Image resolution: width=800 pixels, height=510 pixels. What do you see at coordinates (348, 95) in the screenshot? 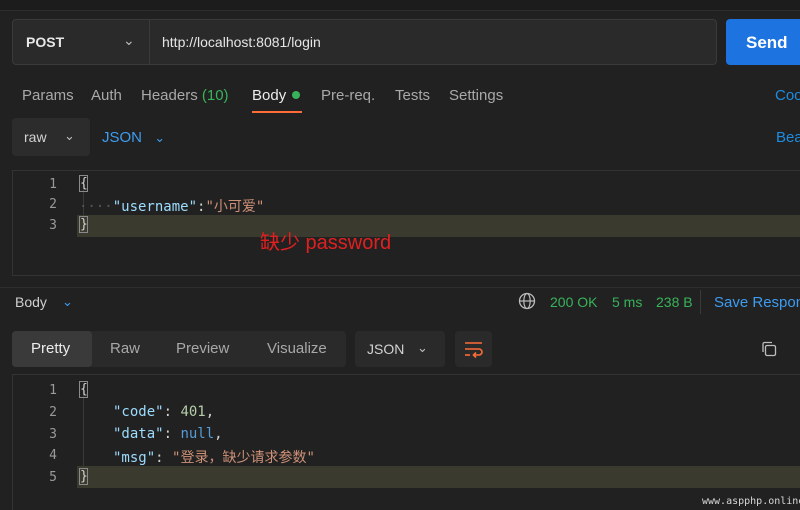
I see `tab-prereq: Pre-req.` at bounding box center [348, 95].